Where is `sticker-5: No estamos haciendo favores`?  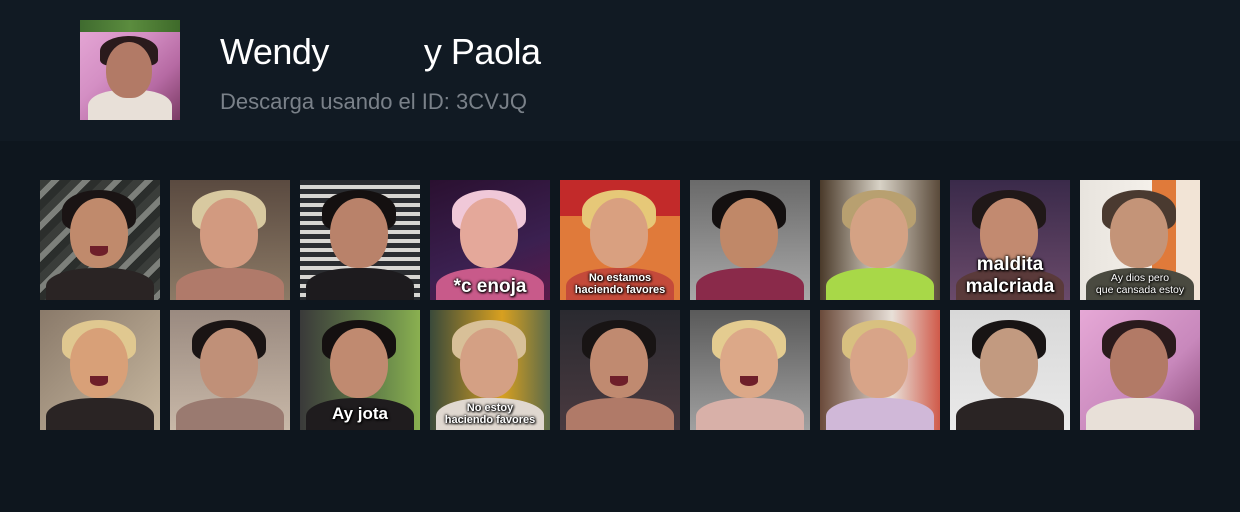
sticker-5: No estamos haciendo favores is located at coordinates (620, 240).